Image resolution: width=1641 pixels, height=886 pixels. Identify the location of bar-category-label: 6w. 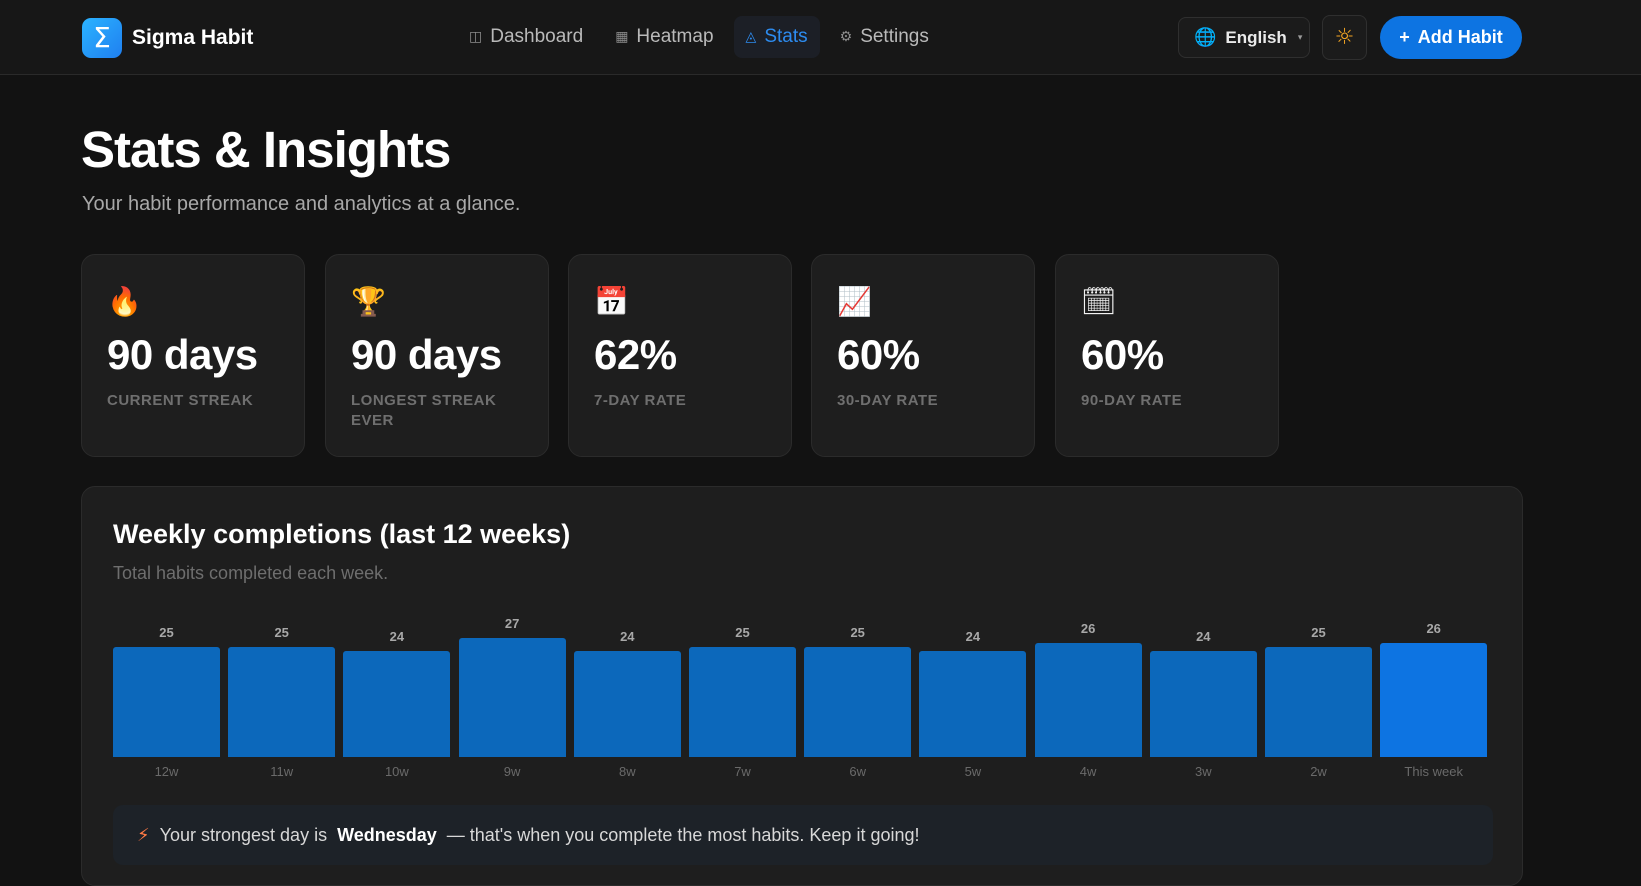
(857, 771).